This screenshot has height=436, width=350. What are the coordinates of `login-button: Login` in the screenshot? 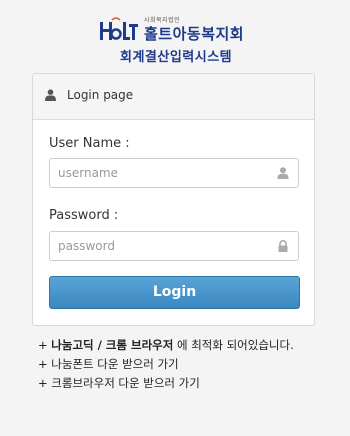 It's located at (174, 292).